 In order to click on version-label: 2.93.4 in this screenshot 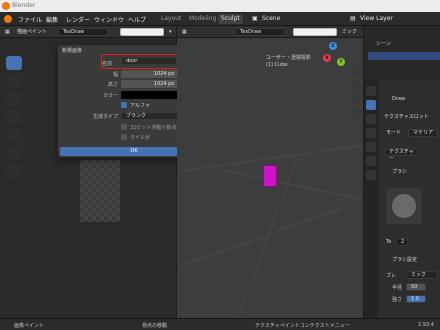, I will do `click(426, 325)`.